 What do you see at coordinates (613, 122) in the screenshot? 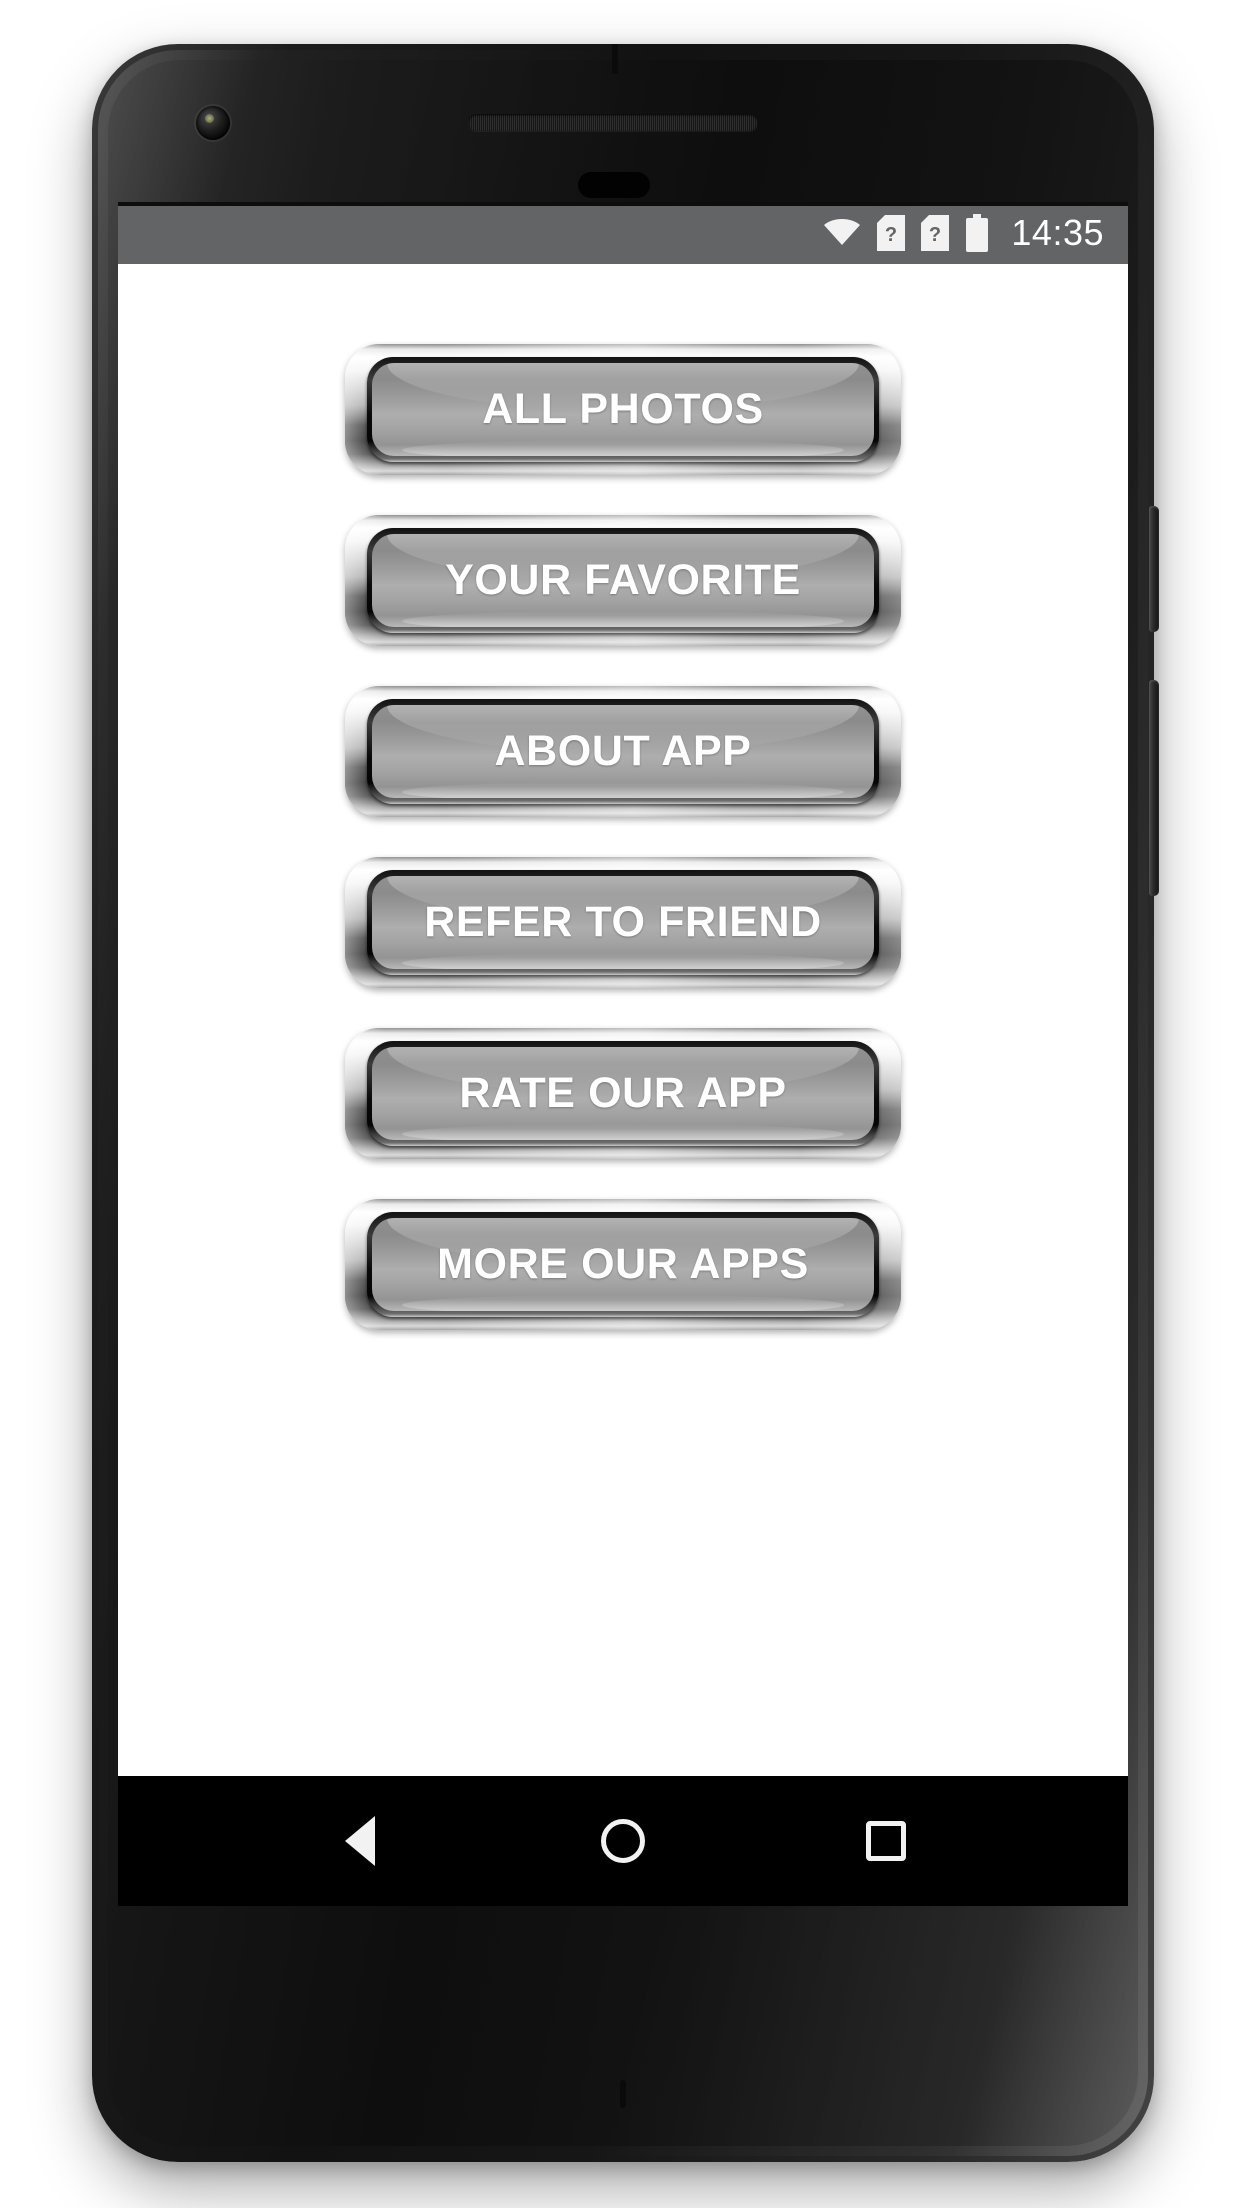
I see `earpiece-speaker-icon` at bounding box center [613, 122].